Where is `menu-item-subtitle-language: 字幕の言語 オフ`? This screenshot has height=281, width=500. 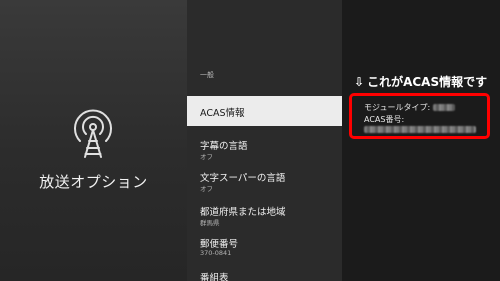
menu-item-subtitle-language: 字幕の言語 オフ is located at coordinates (264, 147).